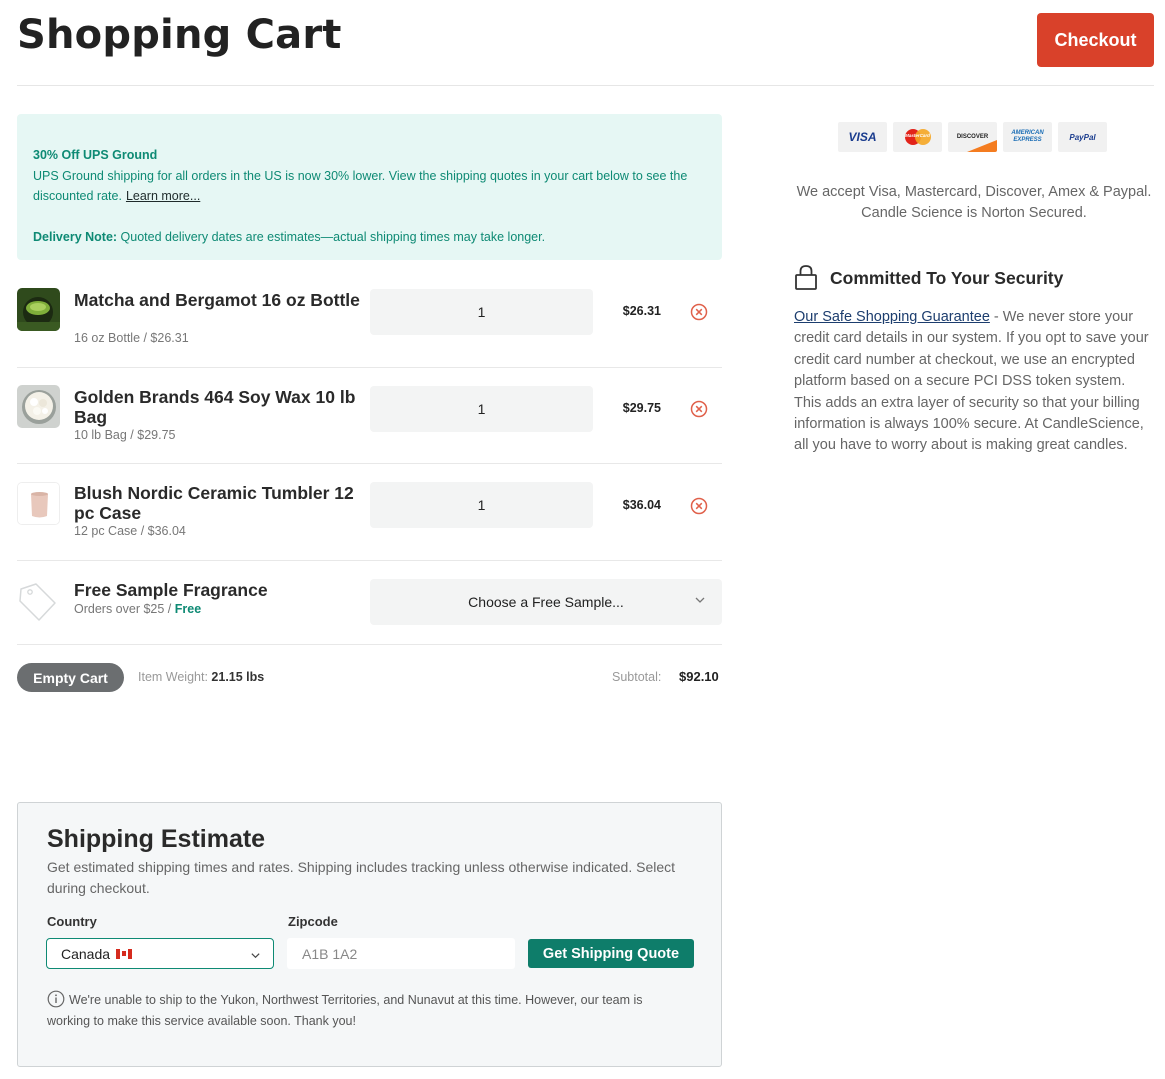 Image resolution: width=1165 pixels, height=1079 pixels. I want to click on visa-label: VISA, so click(862, 137).